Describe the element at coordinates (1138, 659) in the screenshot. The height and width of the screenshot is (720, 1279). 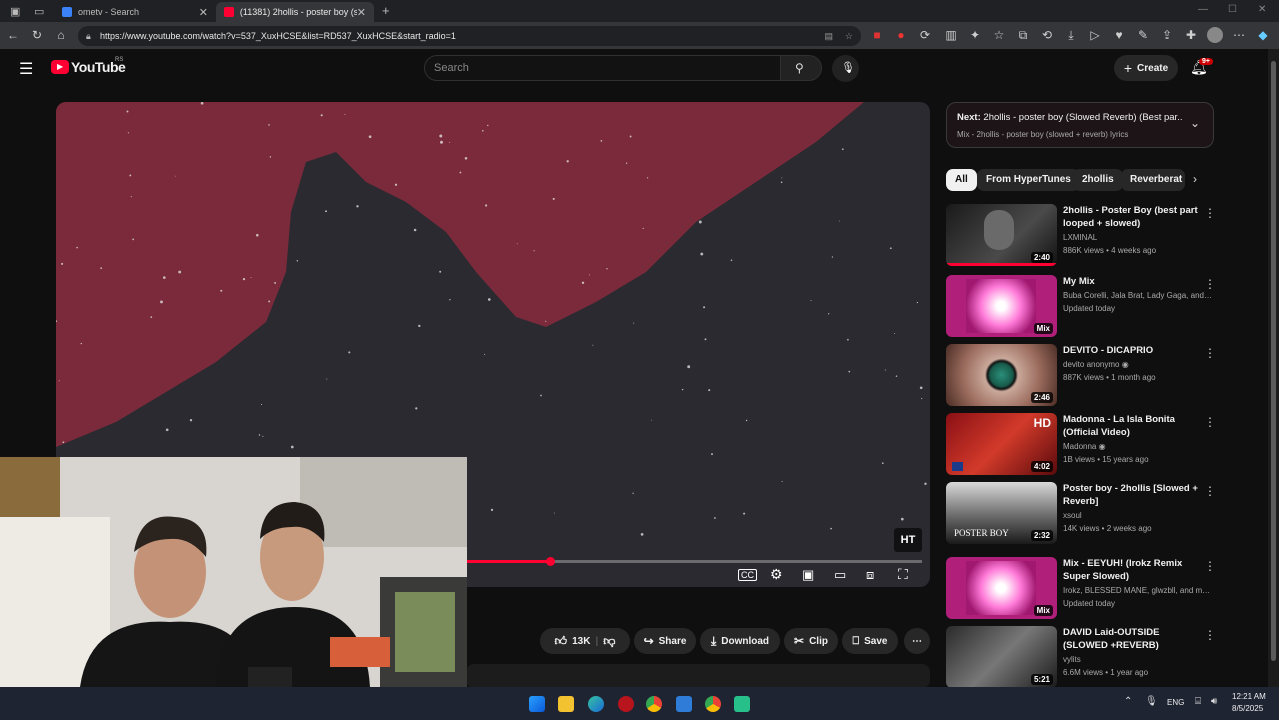
I see `channel-name: vylits` at that location.